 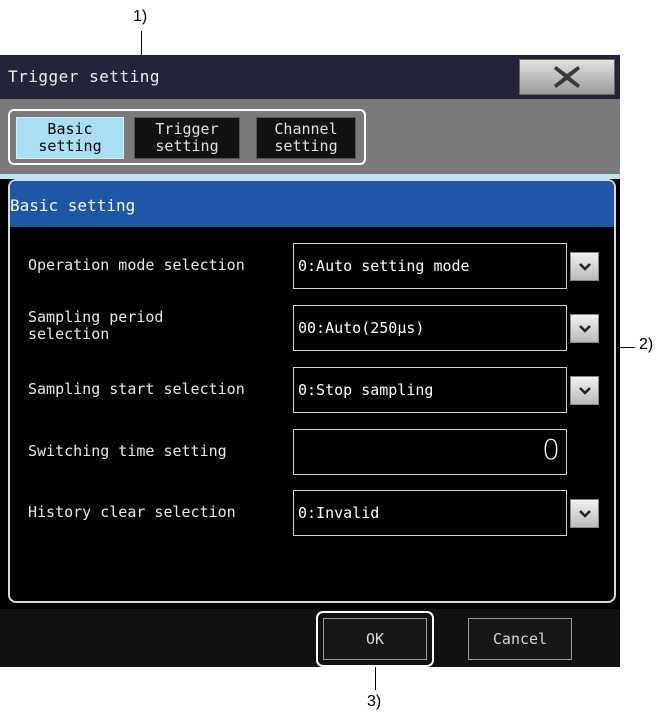 I want to click on callout-1: 1), so click(x=140, y=16).